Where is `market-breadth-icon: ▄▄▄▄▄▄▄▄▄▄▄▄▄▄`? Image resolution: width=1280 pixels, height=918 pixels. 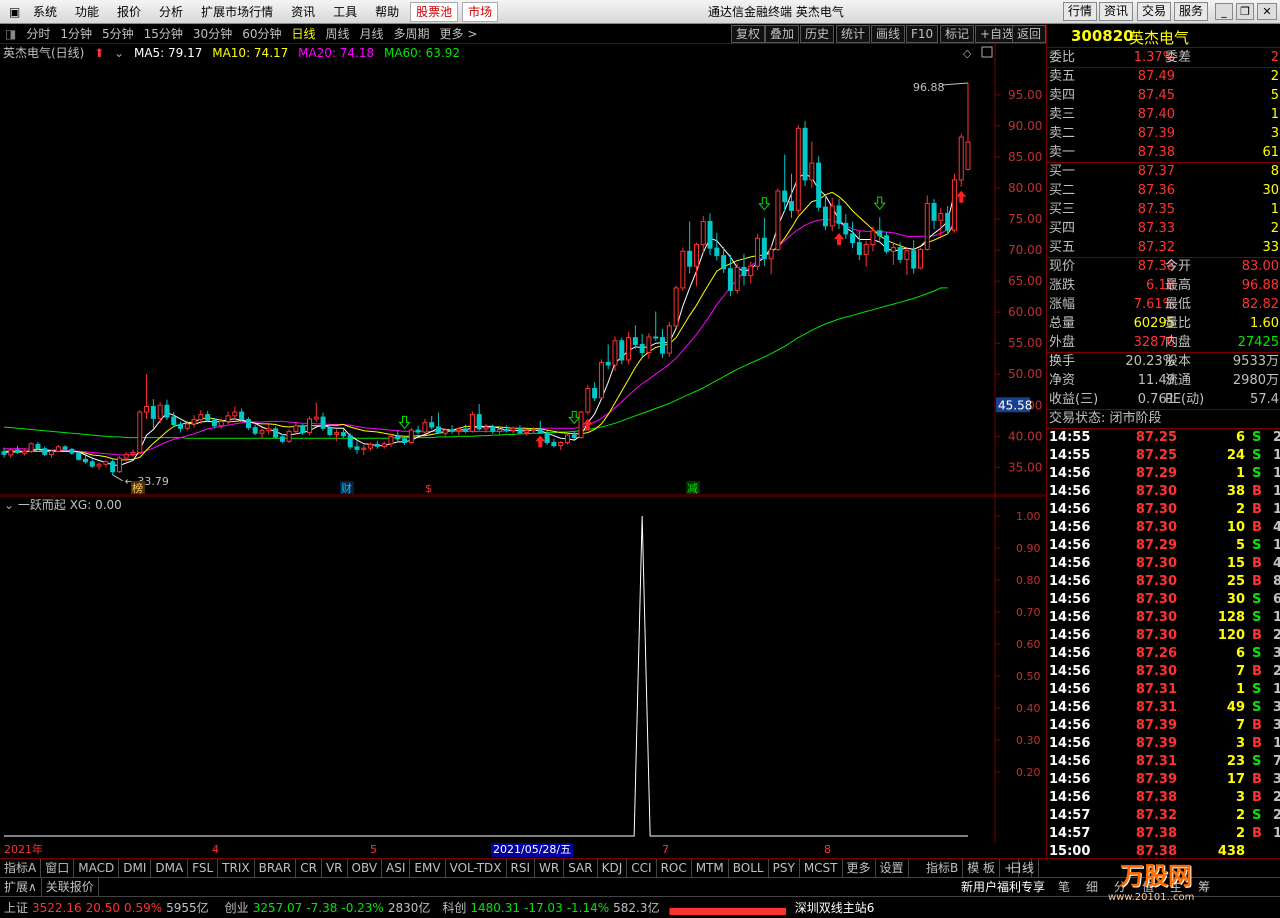
market-breadth-icon: ▄▄▄▄▄▄▄▄▄▄▄▄▄▄ is located at coordinates (727, 907).